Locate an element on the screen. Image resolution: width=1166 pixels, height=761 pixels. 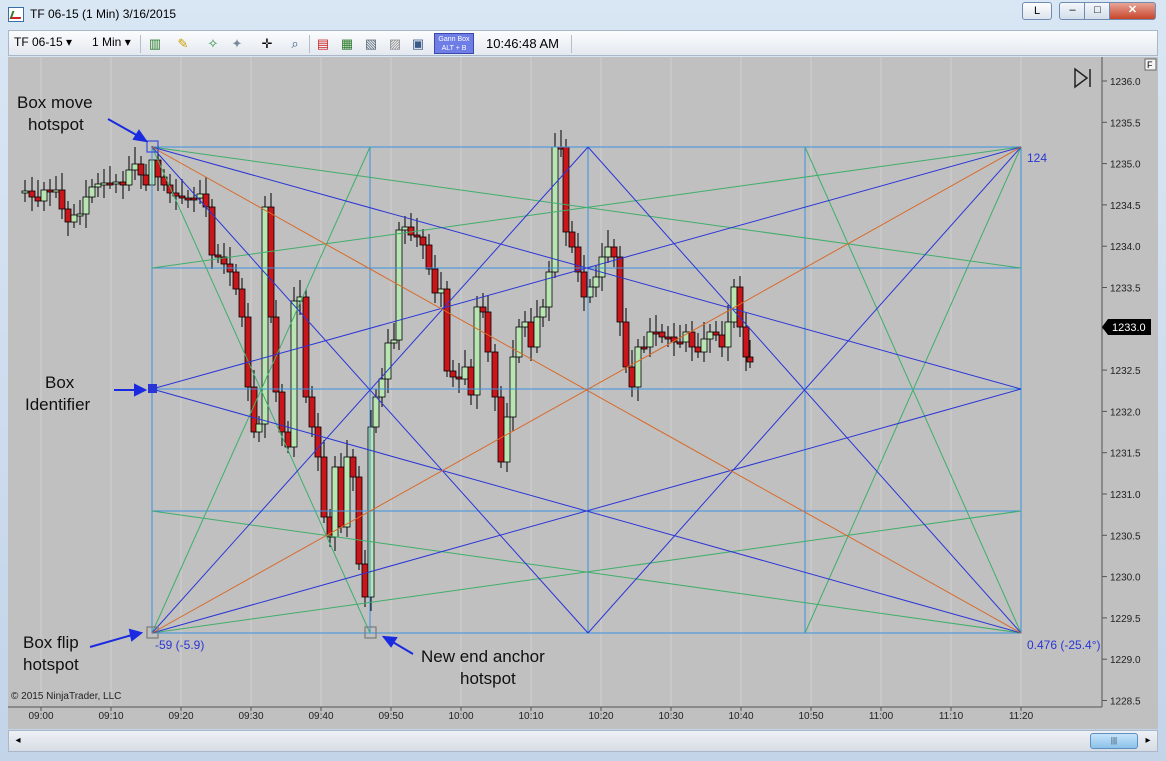
scroll-left-icon: ◂ is located at coordinates (18, 741).